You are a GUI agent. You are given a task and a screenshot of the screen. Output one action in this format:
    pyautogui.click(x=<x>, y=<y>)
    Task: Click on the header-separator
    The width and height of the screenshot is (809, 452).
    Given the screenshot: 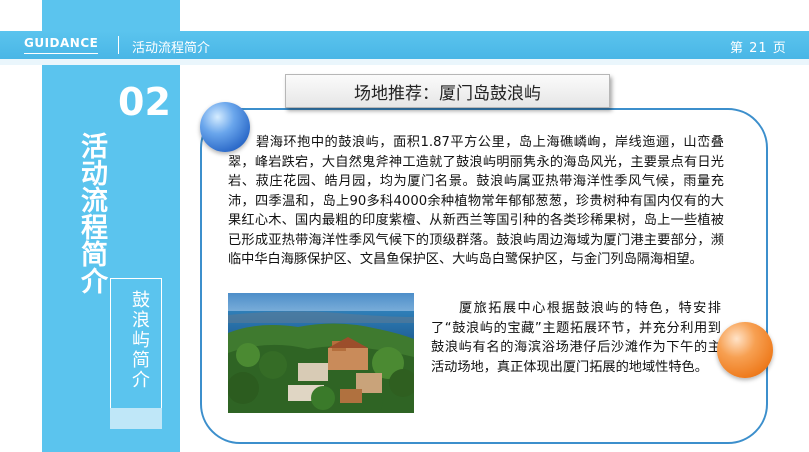 What is the action you would take?
    pyautogui.click(x=118, y=45)
    